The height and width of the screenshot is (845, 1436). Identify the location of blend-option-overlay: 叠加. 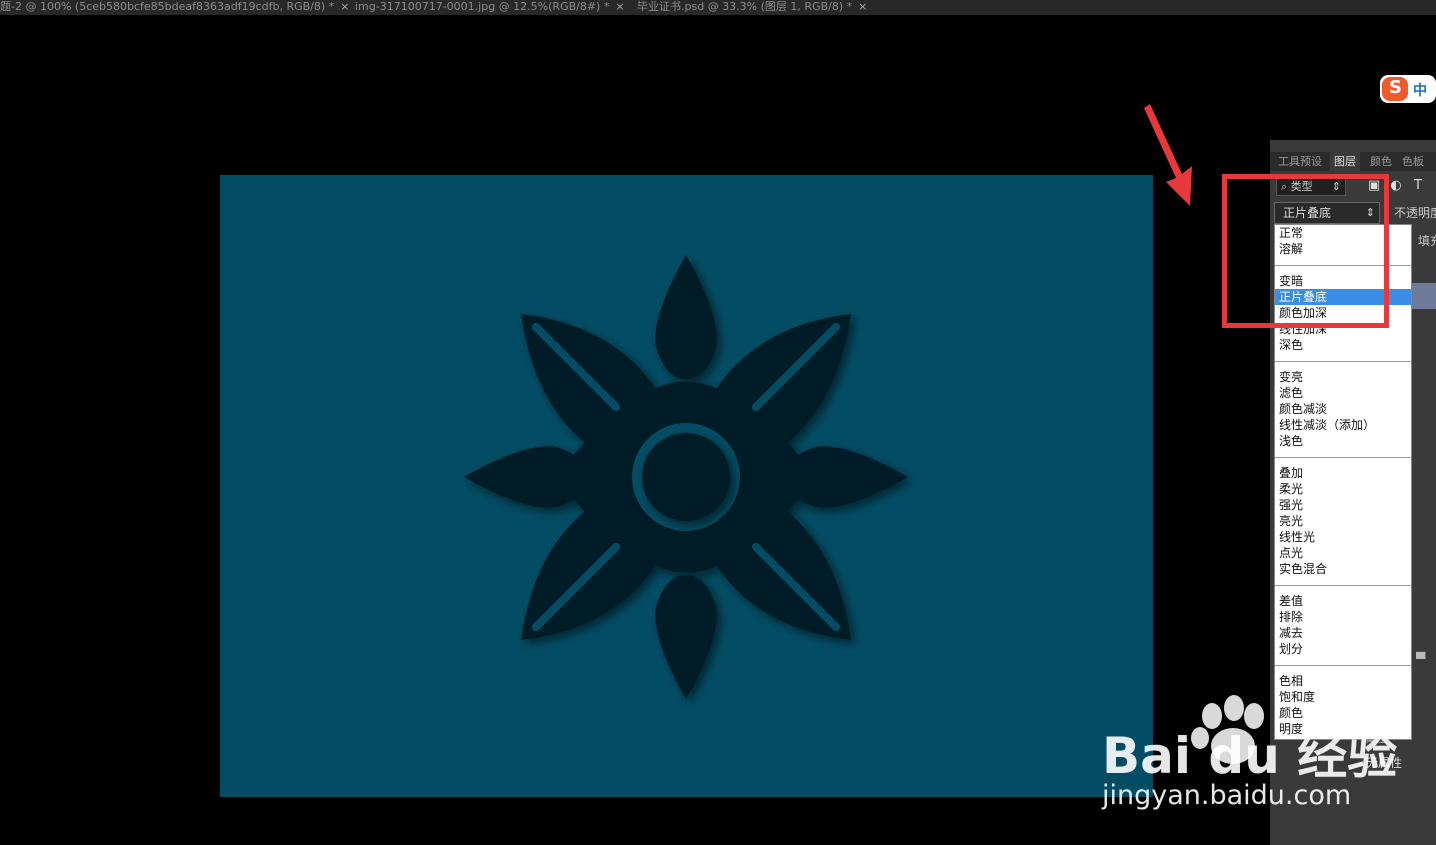
(1343, 473).